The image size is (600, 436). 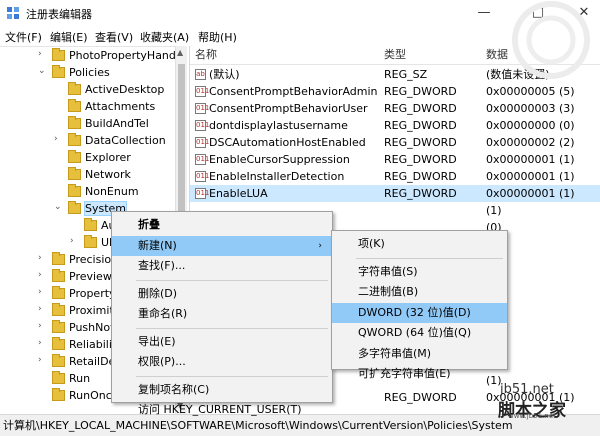 What do you see at coordinates (149, 224) in the screenshot?
I see `menu-item-label: 折叠` at bounding box center [149, 224].